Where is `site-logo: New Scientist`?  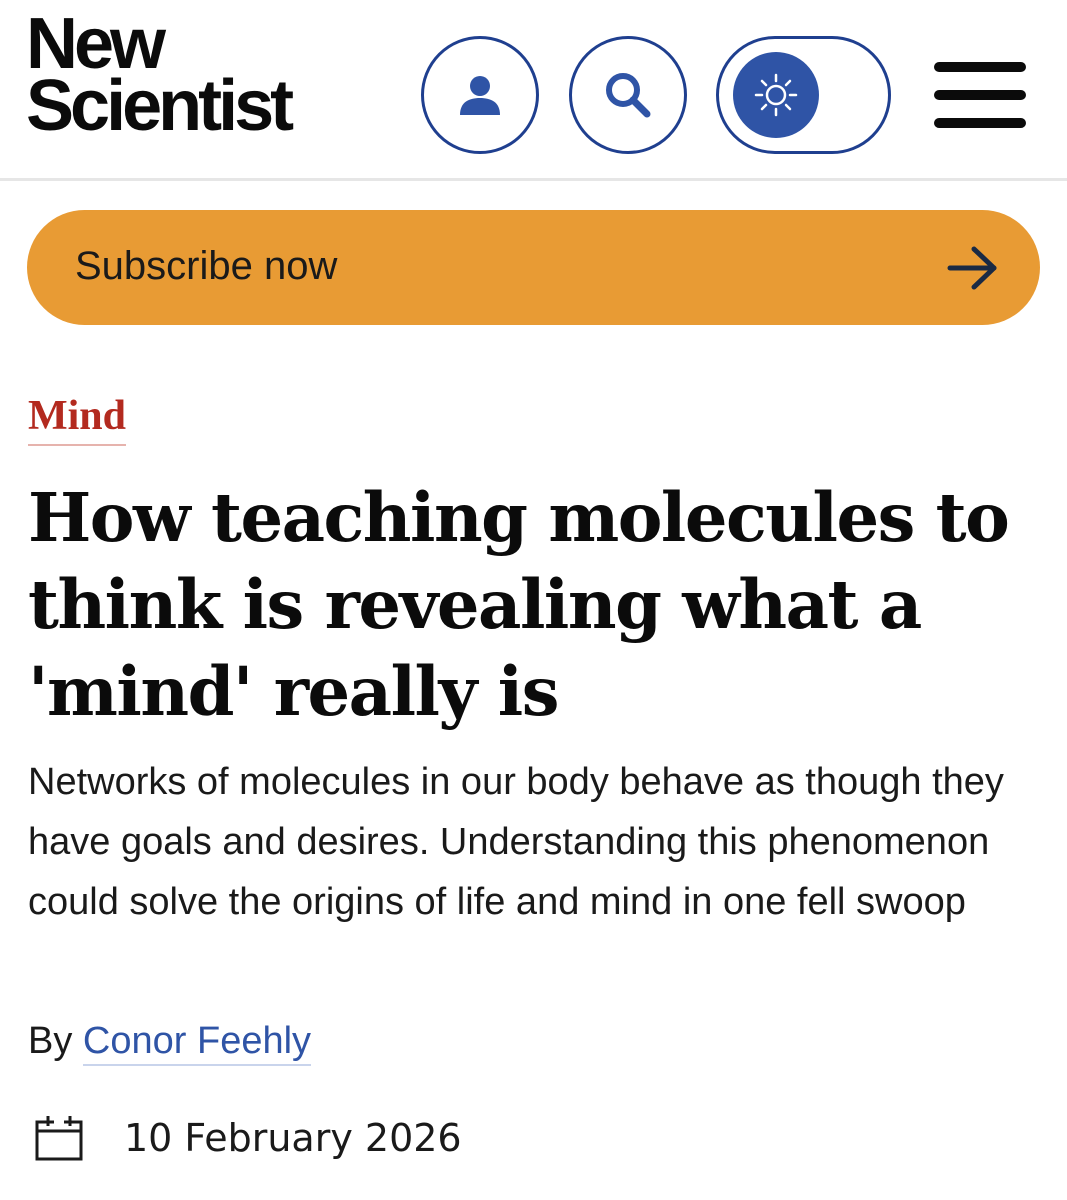
site-logo: New Scientist is located at coordinates (160, 77).